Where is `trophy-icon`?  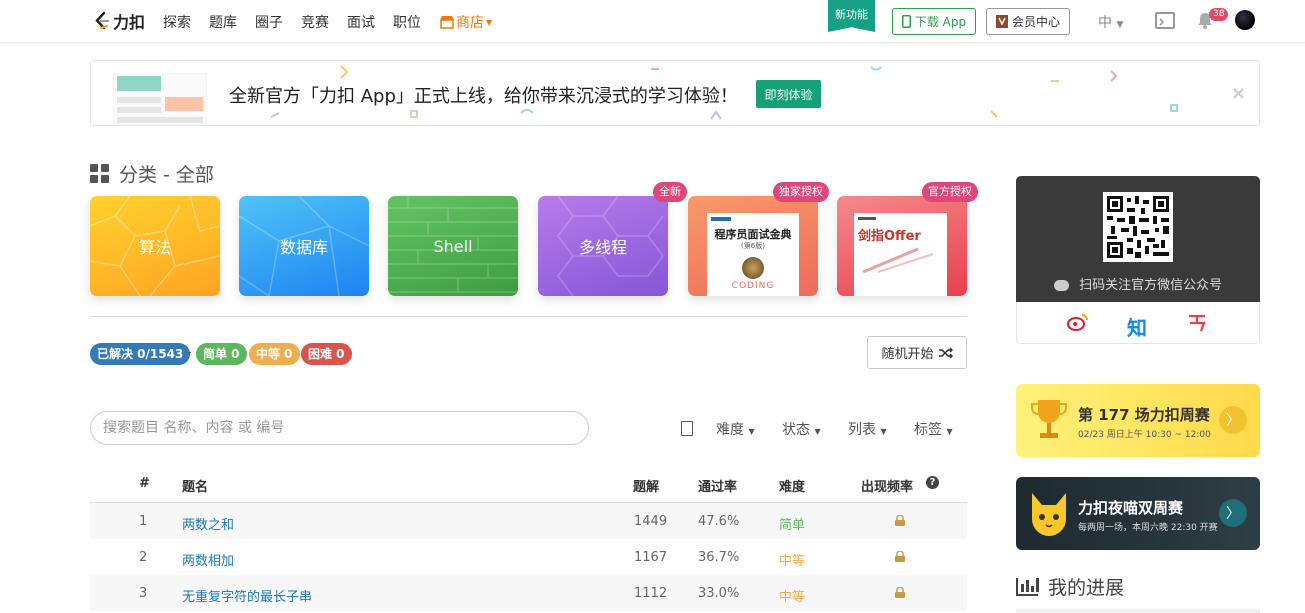 trophy-icon is located at coordinates (1049, 419).